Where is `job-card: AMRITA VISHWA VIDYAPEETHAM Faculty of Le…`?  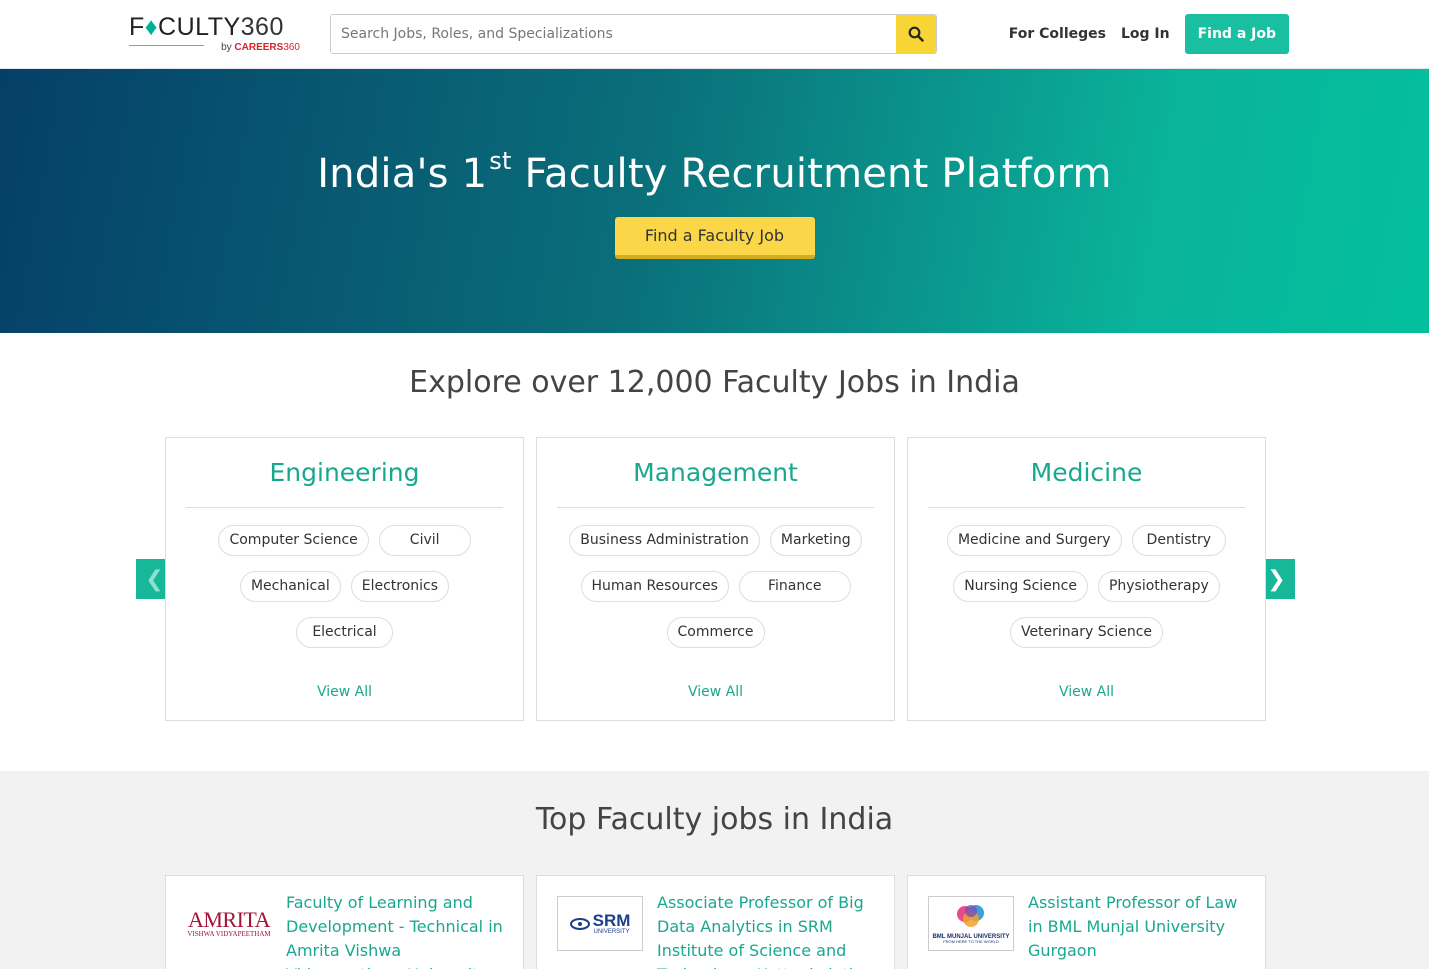 job-card: AMRITA VISHWA VIDYAPEETHAM Faculty of Le… is located at coordinates (344, 922).